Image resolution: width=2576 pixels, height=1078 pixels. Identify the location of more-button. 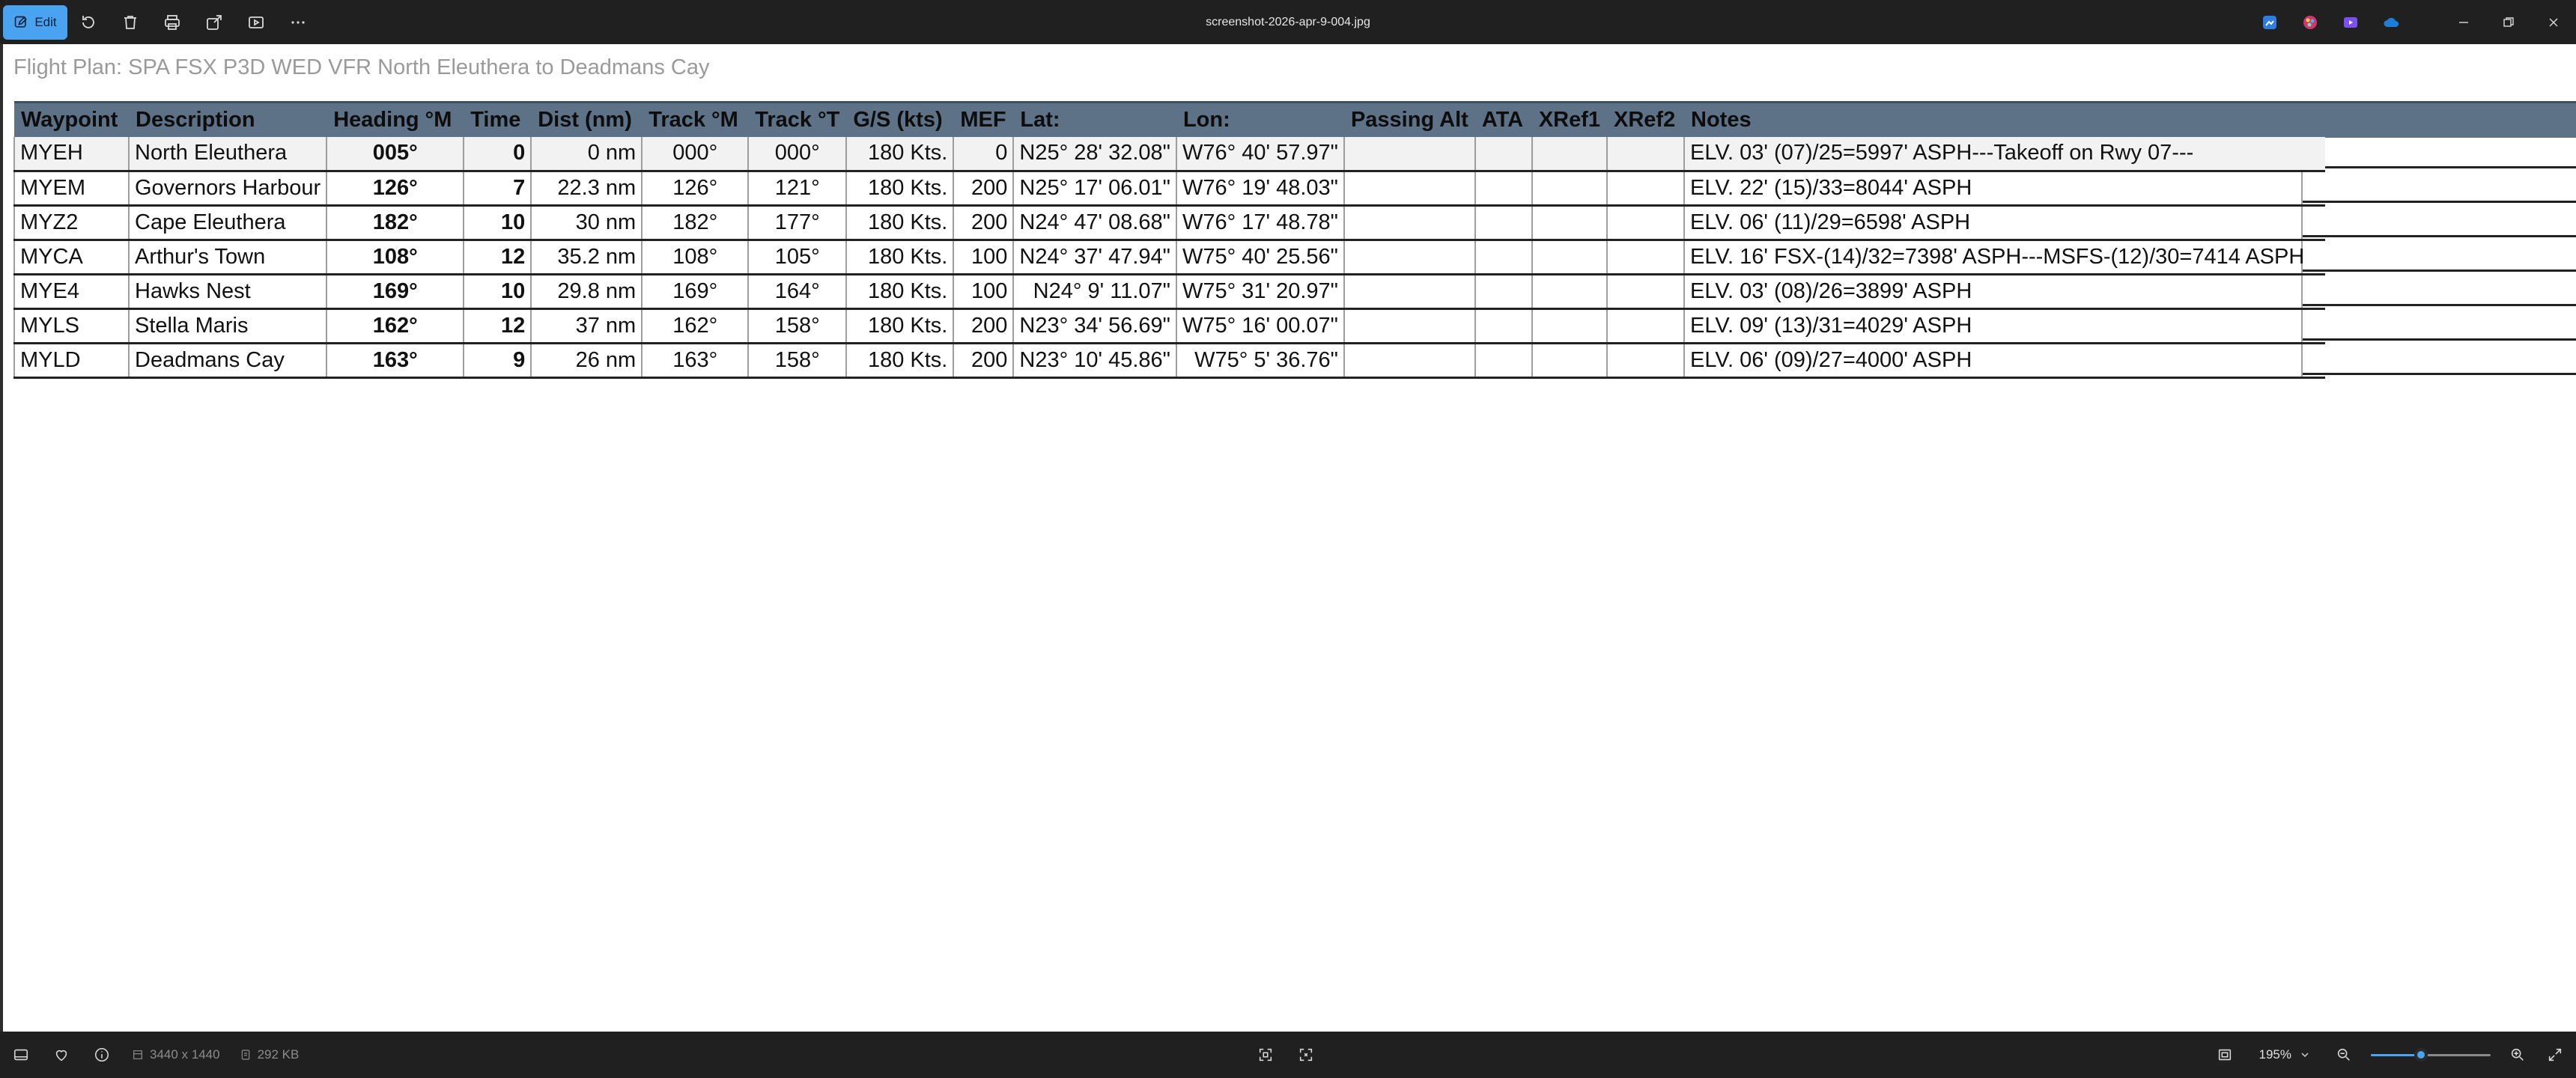
(298, 22).